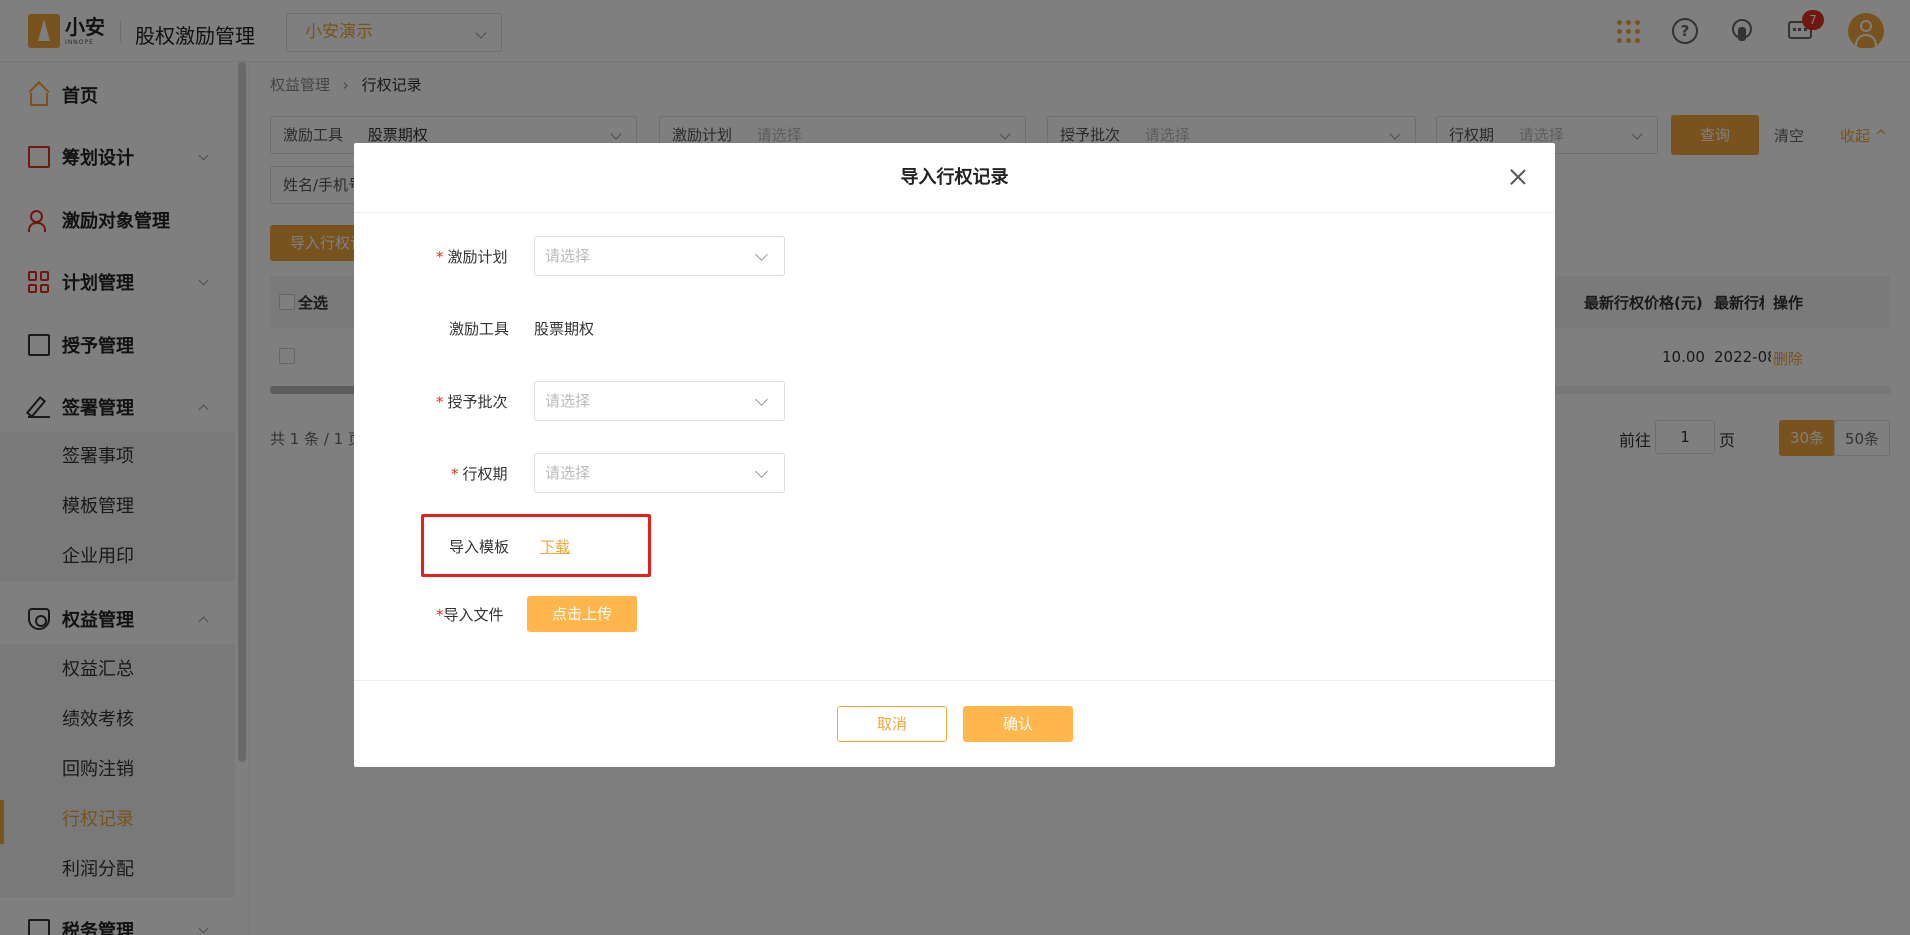 This screenshot has height=935, width=1910. I want to click on modal-footer-divider, so click(954, 680).